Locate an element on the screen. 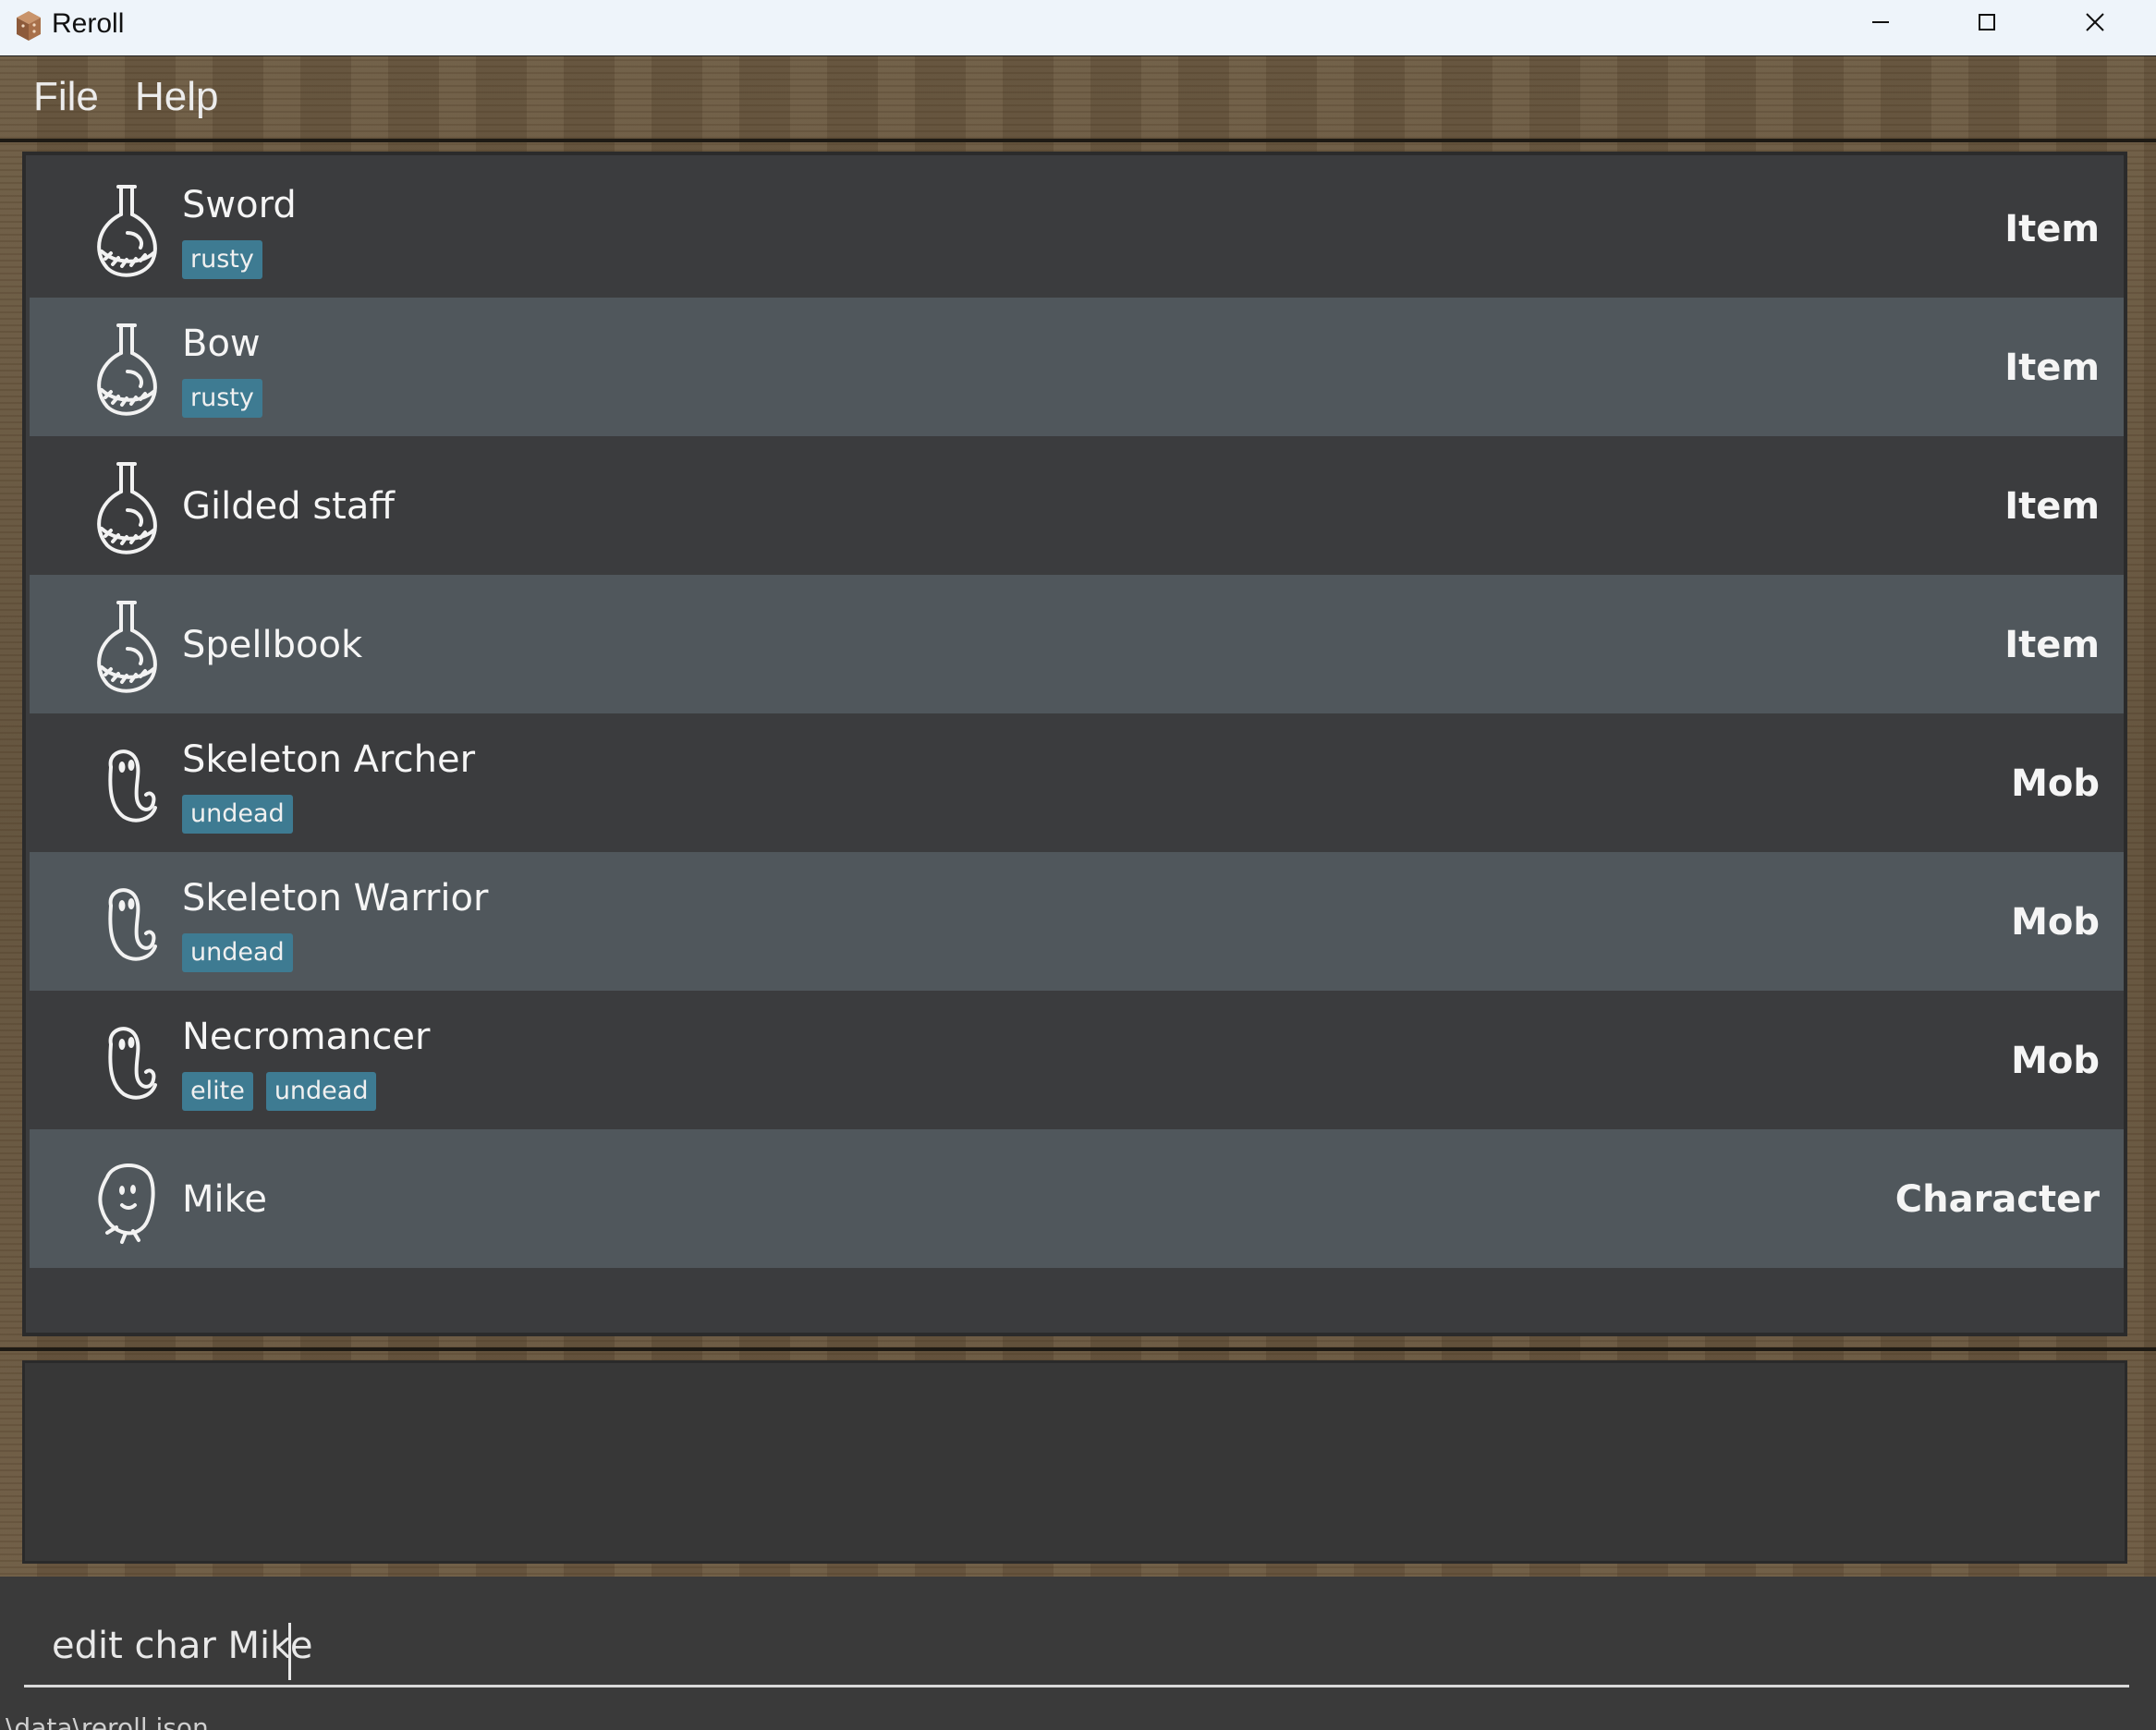 The image size is (2156, 1730). menu-file: File is located at coordinates (66, 97).